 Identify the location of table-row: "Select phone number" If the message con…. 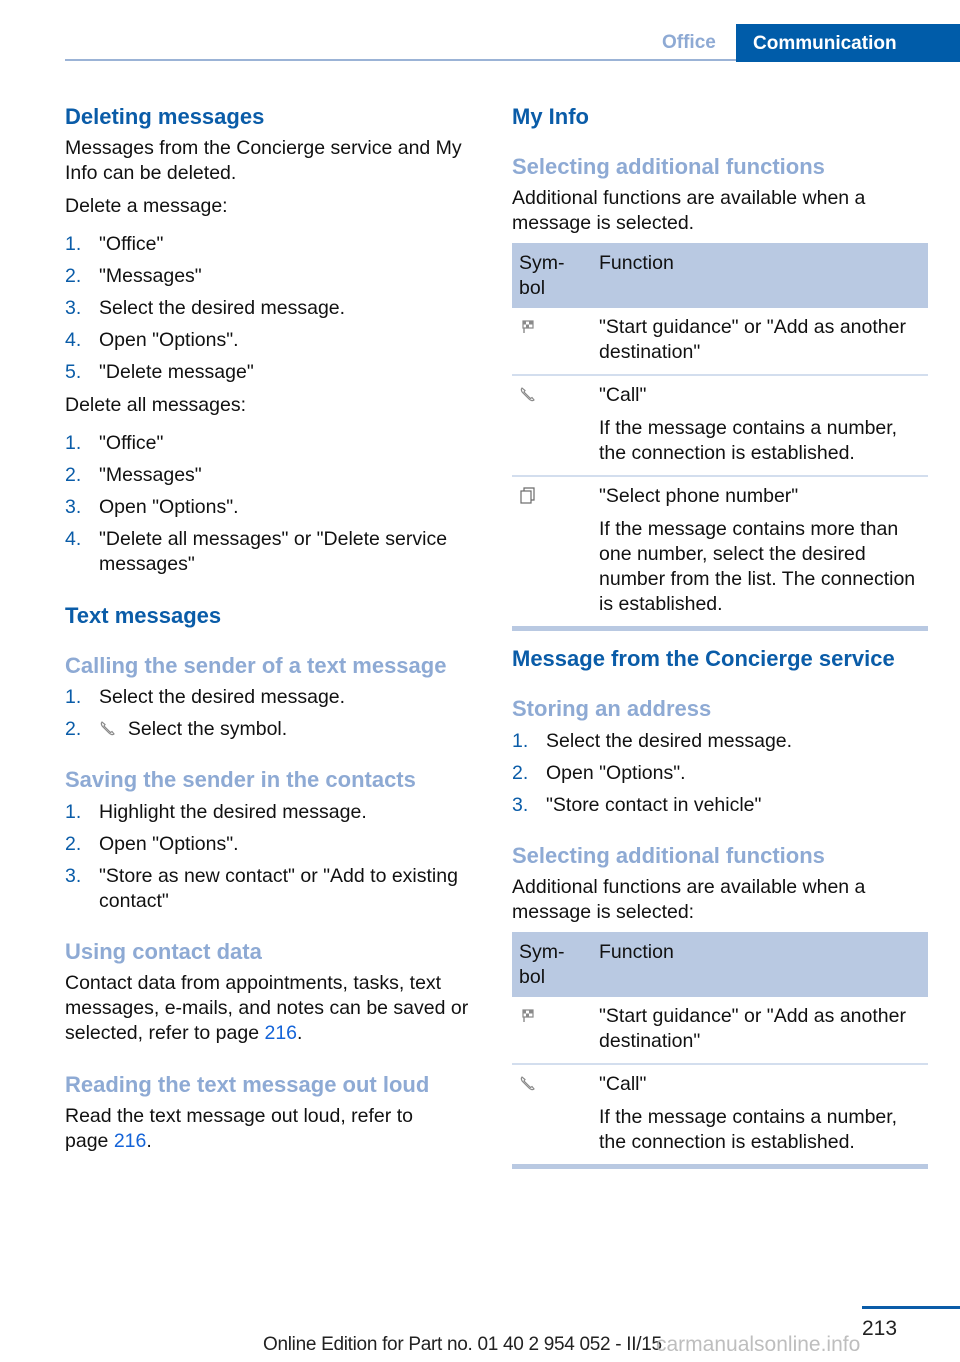
(720, 554).